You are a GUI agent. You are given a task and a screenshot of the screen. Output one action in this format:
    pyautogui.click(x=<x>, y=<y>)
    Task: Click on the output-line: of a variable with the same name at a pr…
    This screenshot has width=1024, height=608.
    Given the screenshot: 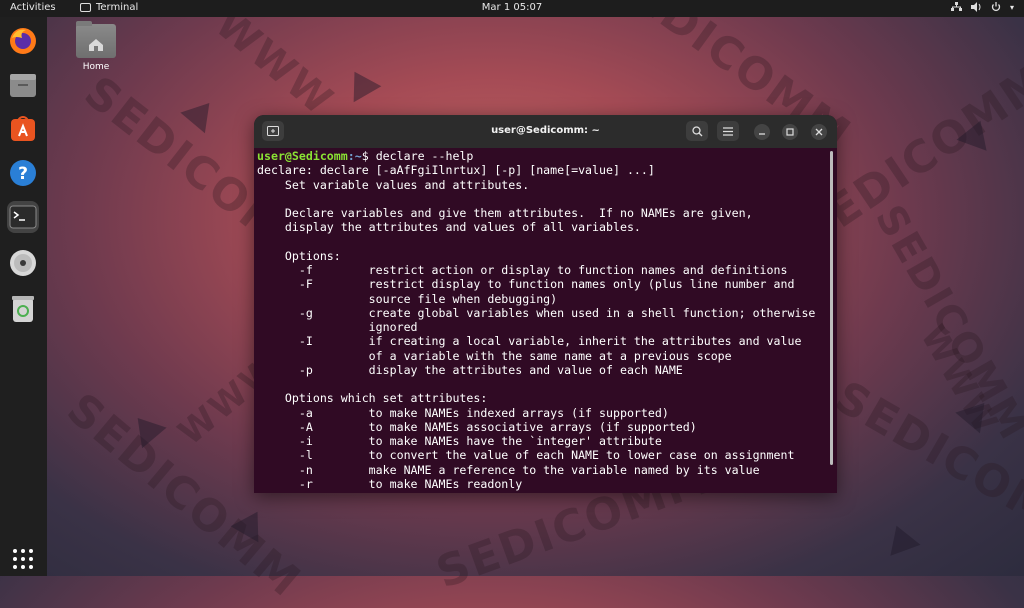 What is the action you would take?
    pyautogui.click(x=494, y=355)
    